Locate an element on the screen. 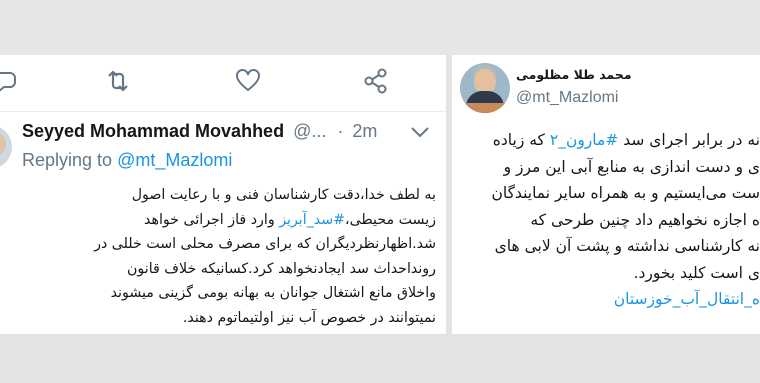  divider is located at coordinates (223, 111).